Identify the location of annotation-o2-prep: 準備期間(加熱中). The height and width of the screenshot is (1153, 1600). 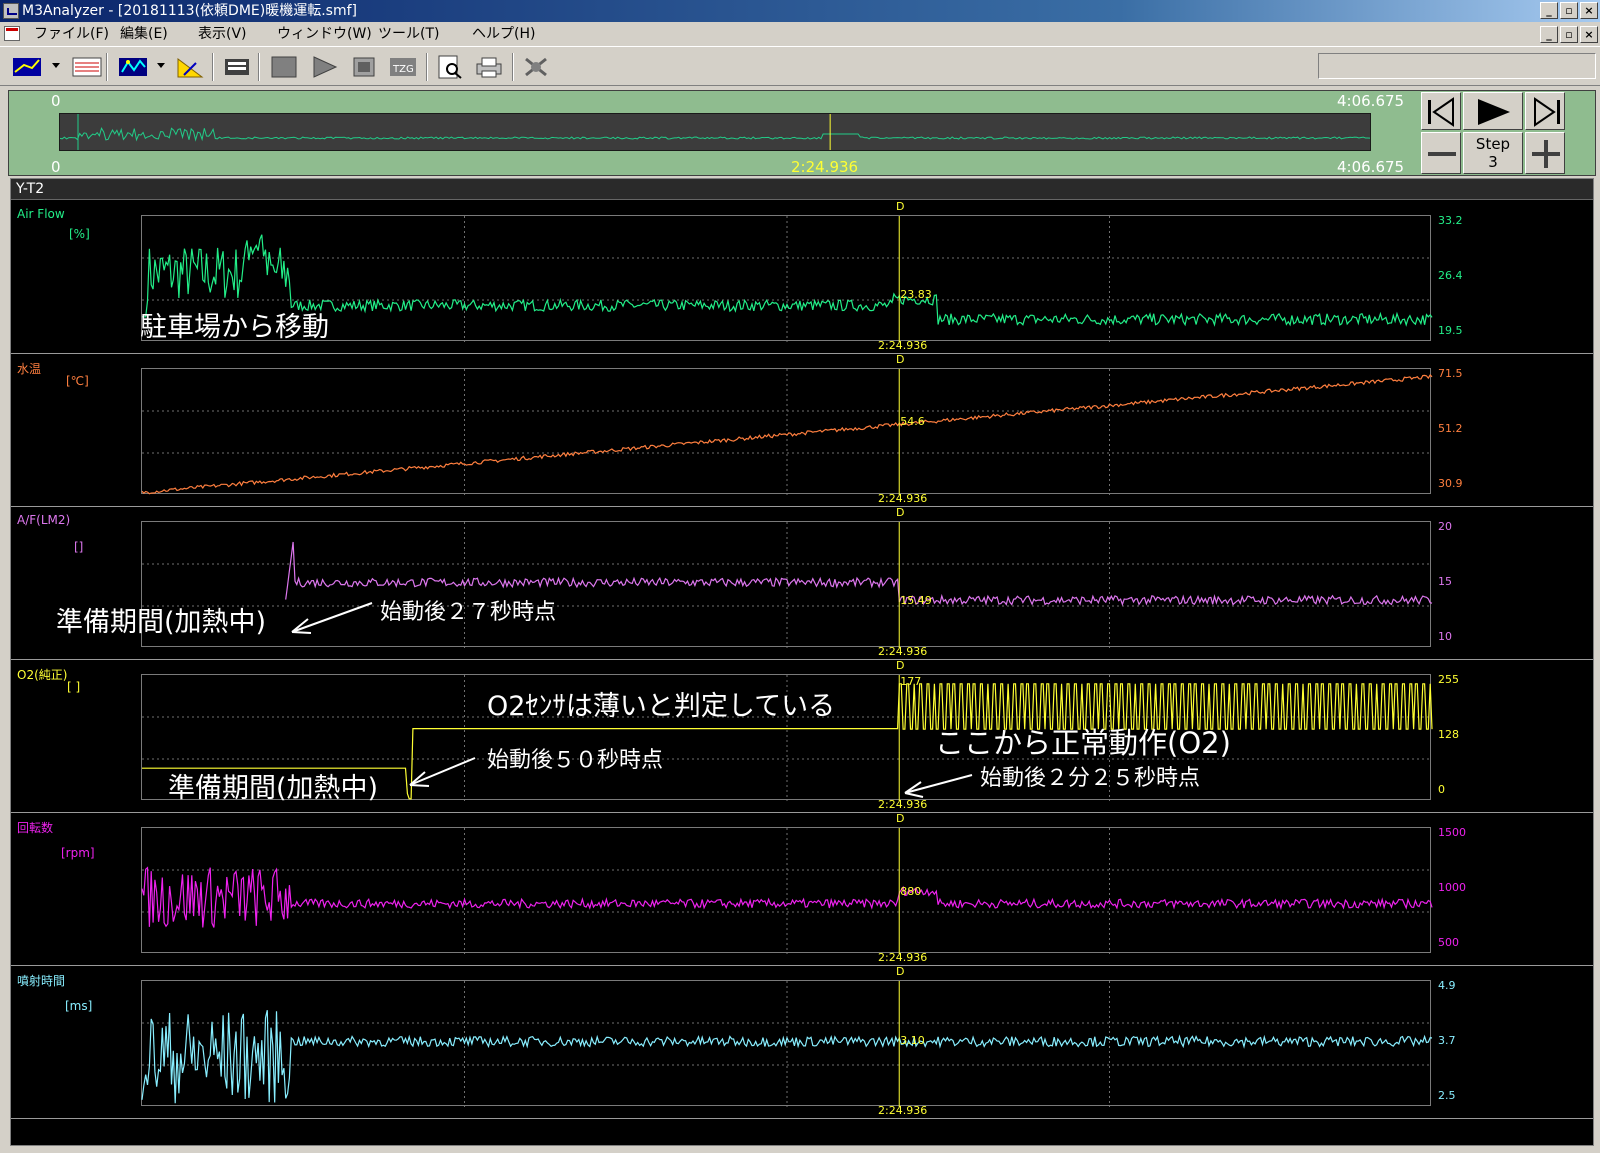
(273, 788).